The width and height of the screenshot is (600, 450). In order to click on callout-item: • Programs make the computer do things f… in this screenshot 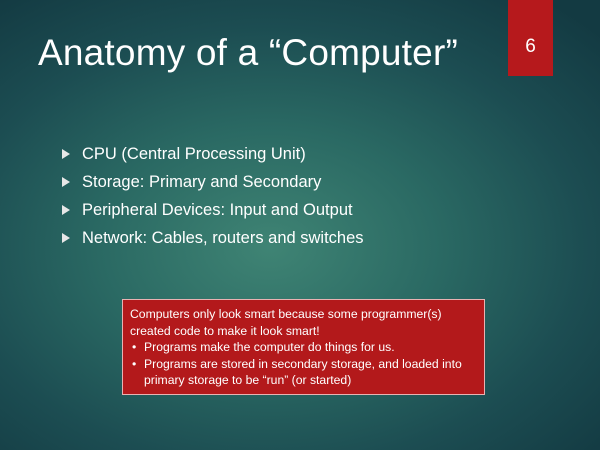, I will do `click(303, 347)`.